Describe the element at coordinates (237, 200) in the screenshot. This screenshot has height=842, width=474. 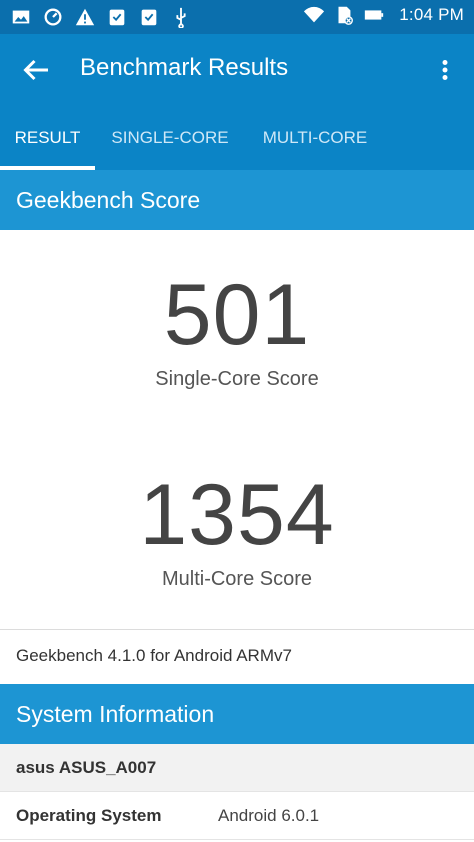
I see `geekbench-score-header: Geekbench Score` at that location.